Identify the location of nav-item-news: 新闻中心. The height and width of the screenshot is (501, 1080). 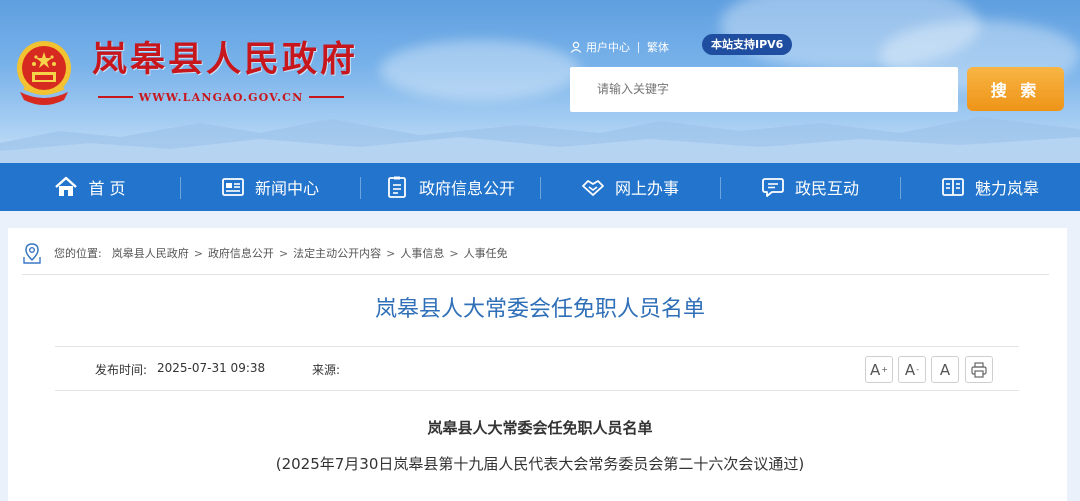
(270, 187).